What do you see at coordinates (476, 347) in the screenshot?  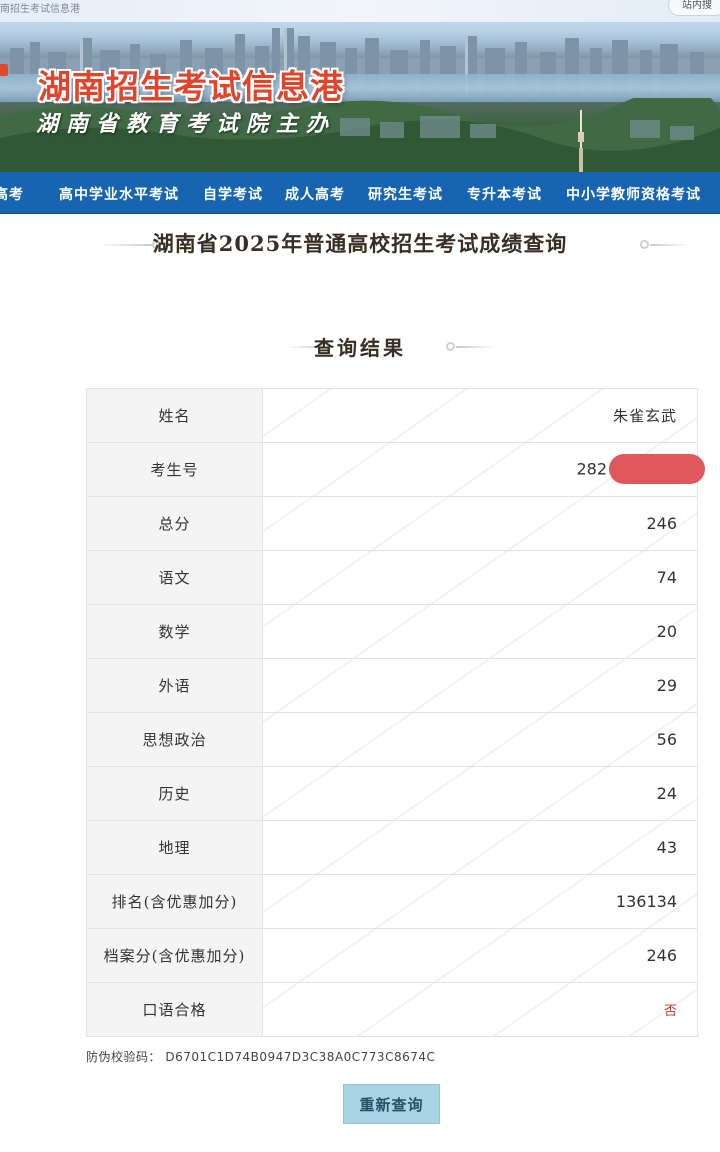 I see `section-deco-right` at bounding box center [476, 347].